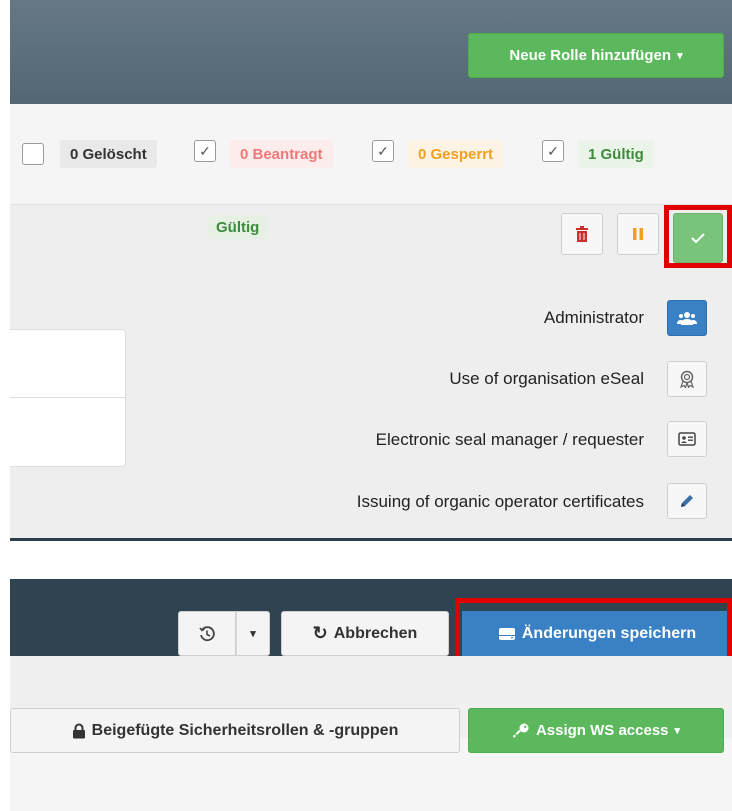 This screenshot has height=811, width=732. What do you see at coordinates (281, 154) in the screenshot?
I see `filter-requested-label: 0 Beantragt` at bounding box center [281, 154].